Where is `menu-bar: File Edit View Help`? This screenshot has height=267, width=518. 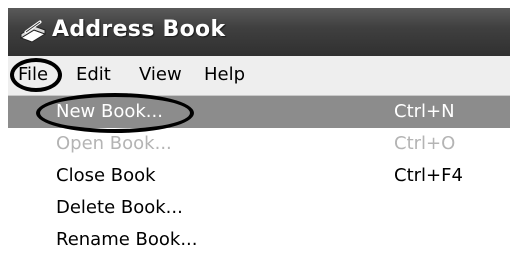 menu-bar: File Edit View Help is located at coordinates (259, 76).